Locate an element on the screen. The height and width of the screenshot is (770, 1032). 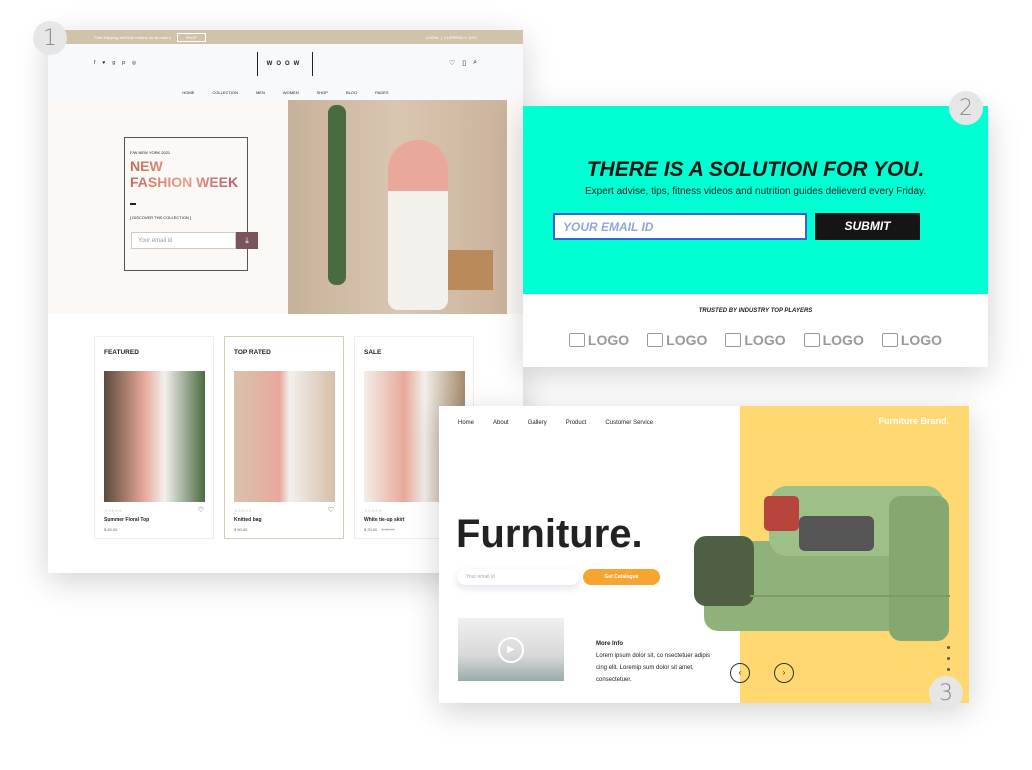
card-heading: FEATURED is located at coordinates (121, 352).